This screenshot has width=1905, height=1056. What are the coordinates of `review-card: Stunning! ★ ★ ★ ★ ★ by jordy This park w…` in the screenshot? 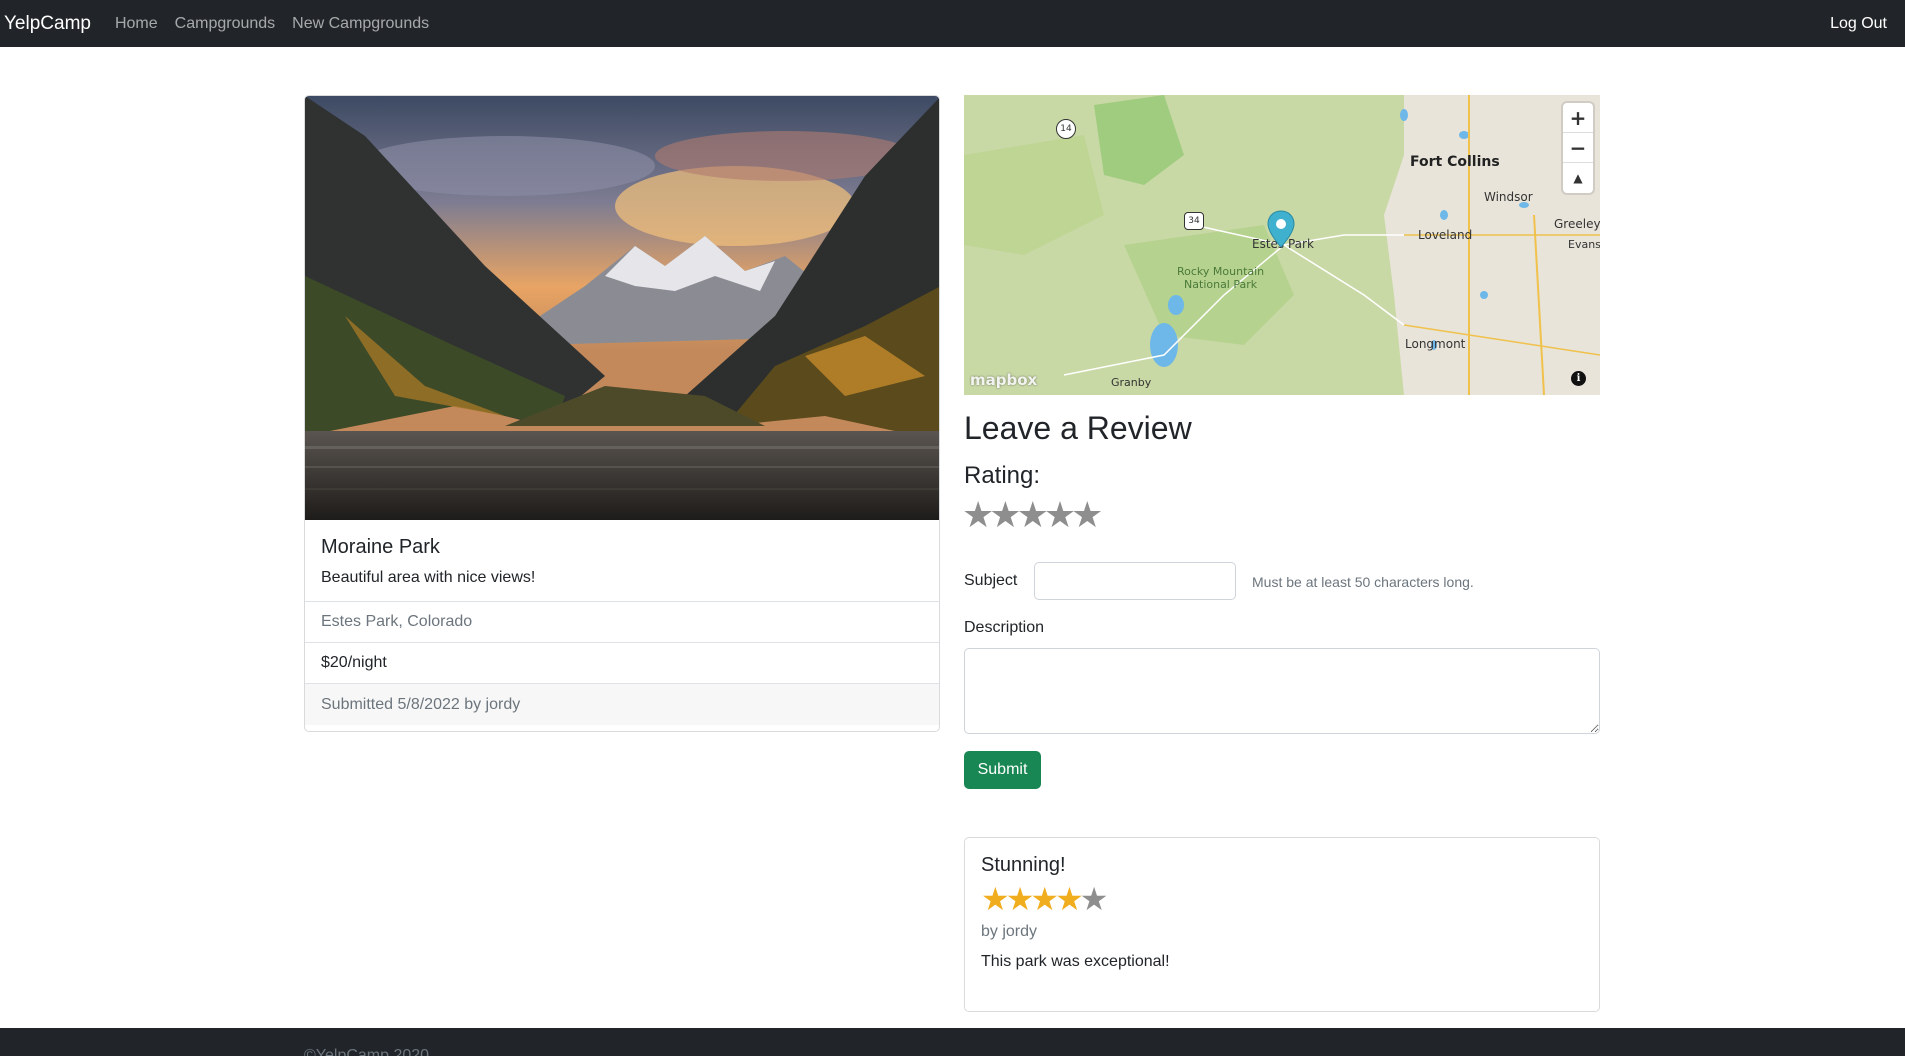 It's located at (1282, 924).